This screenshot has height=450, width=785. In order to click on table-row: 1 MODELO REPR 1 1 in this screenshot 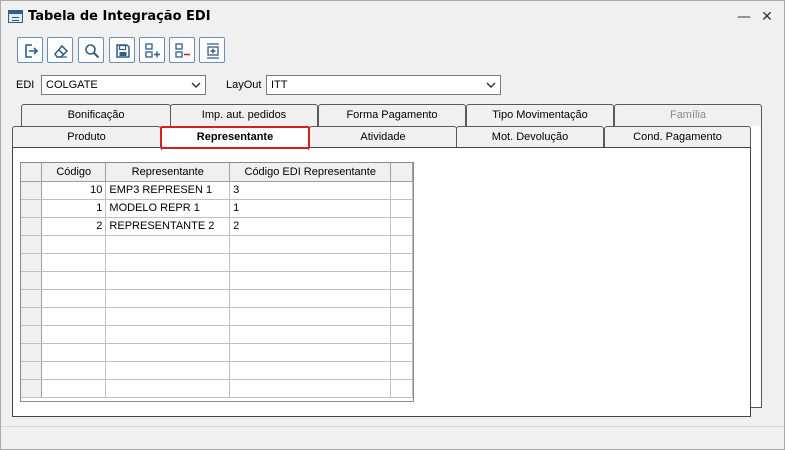, I will do `click(217, 208)`.